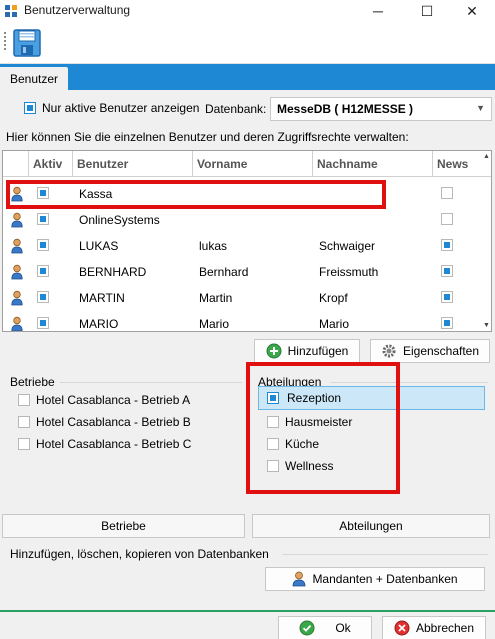 The width and height of the screenshot is (495, 639). I want to click on cancel-icon, so click(402, 628).